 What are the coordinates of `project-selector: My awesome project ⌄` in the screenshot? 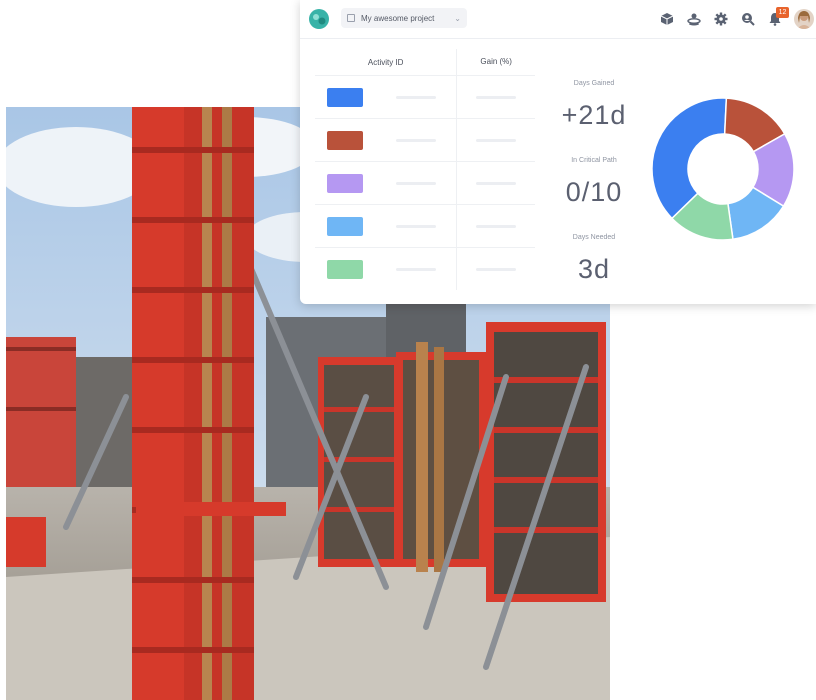 It's located at (404, 18).